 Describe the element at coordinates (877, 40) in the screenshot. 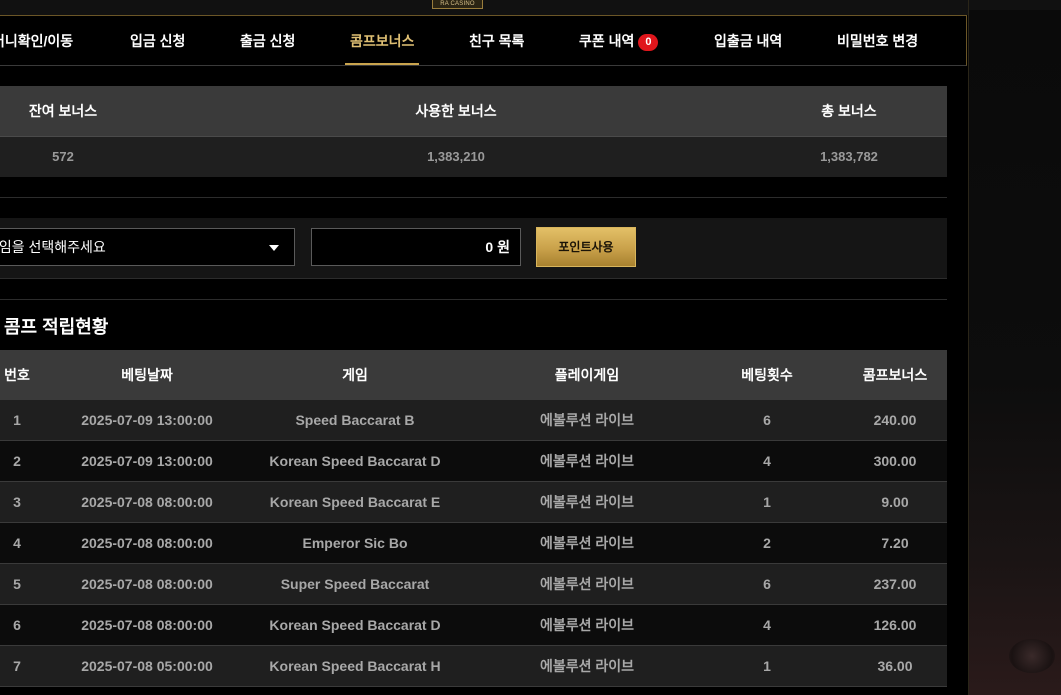

I see `nav-tab-change-password: 비밀번호 변경` at that location.